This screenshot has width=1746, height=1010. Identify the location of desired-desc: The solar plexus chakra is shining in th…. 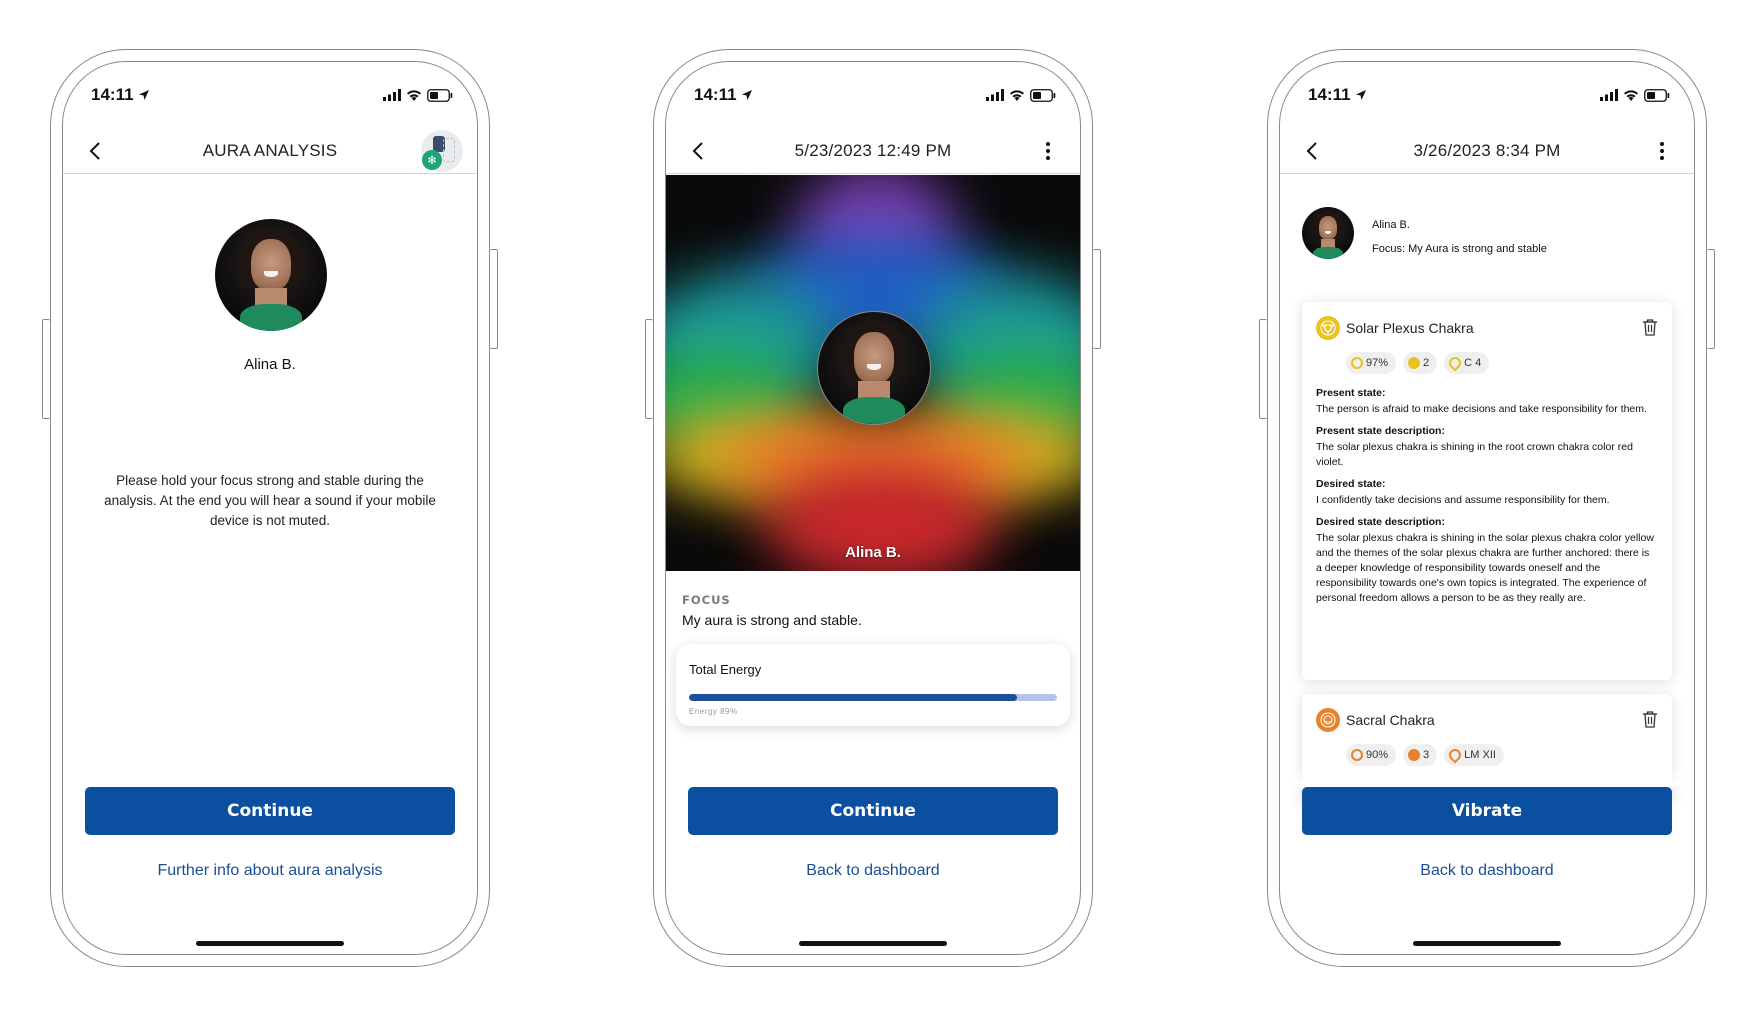
(1485, 568).